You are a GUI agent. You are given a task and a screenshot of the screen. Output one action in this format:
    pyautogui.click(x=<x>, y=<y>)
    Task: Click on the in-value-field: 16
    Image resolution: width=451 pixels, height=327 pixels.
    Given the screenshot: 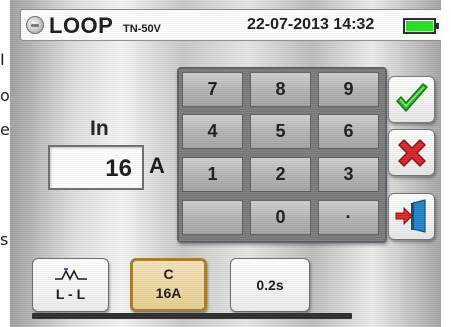 What is the action you would take?
    pyautogui.click(x=96, y=167)
    